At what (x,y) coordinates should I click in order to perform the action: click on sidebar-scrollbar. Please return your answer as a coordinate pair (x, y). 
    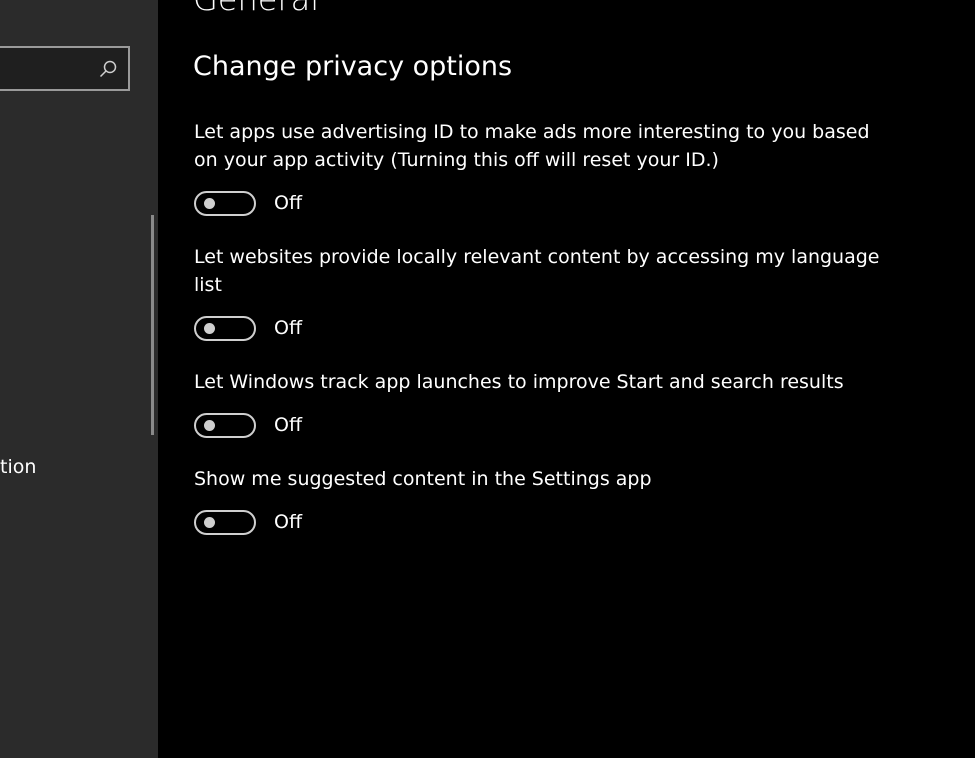
    Looking at the image, I should click on (152, 325).